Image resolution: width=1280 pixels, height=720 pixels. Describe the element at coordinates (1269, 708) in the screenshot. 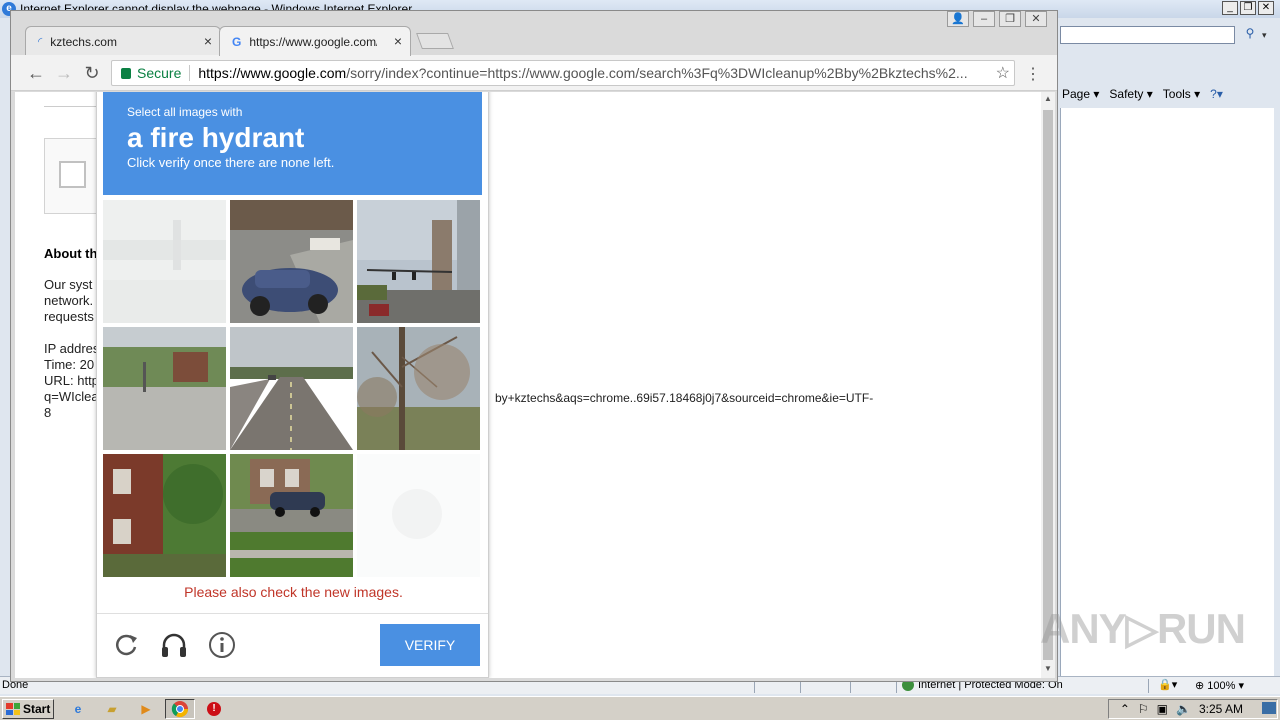

I see `show-desktop-icon` at that location.